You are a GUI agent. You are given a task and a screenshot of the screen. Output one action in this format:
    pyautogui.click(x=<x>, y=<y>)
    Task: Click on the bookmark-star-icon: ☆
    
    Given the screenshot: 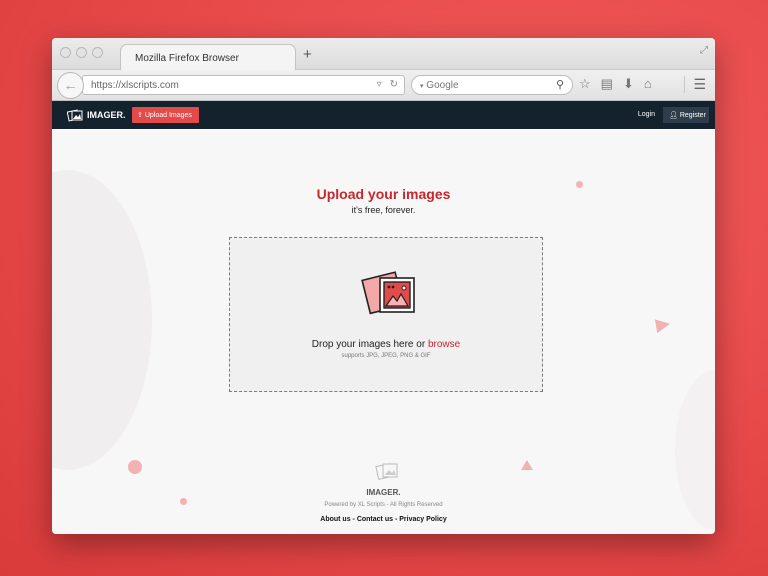 What is the action you would take?
    pyautogui.click(x=585, y=84)
    